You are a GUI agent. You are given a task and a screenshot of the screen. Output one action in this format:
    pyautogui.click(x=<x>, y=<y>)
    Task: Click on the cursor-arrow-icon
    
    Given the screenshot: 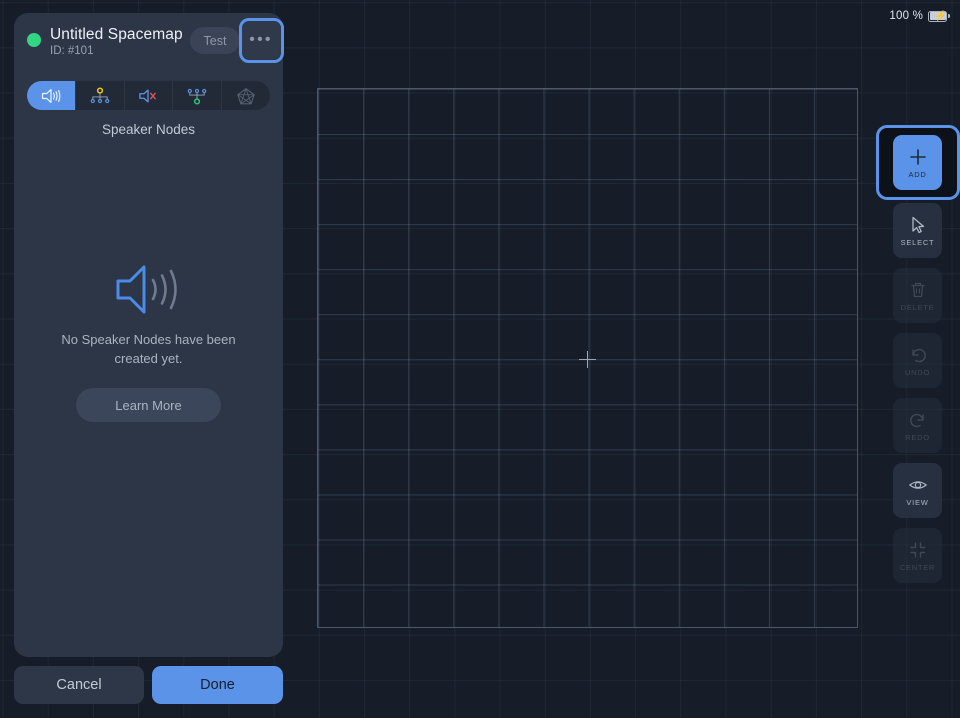 What is the action you would take?
    pyautogui.click(x=917, y=224)
    